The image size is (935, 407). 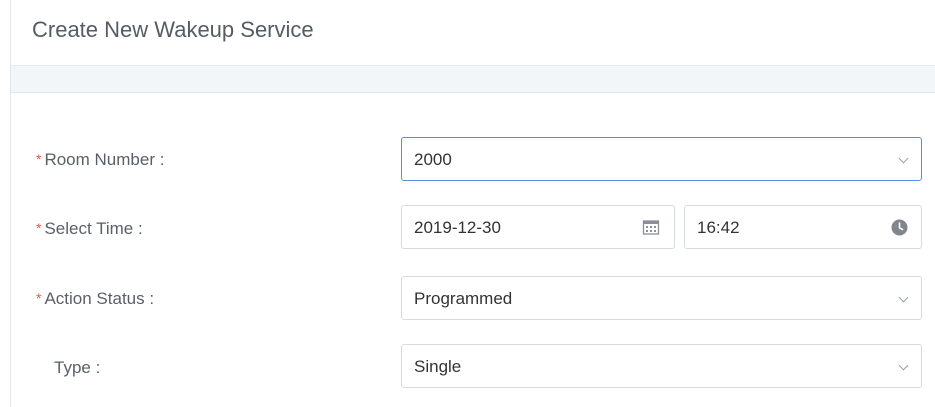 What do you see at coordinates (803, 227) in the screenshot?
I see `time-picker: 16:42` at bounding box center [803, 227].